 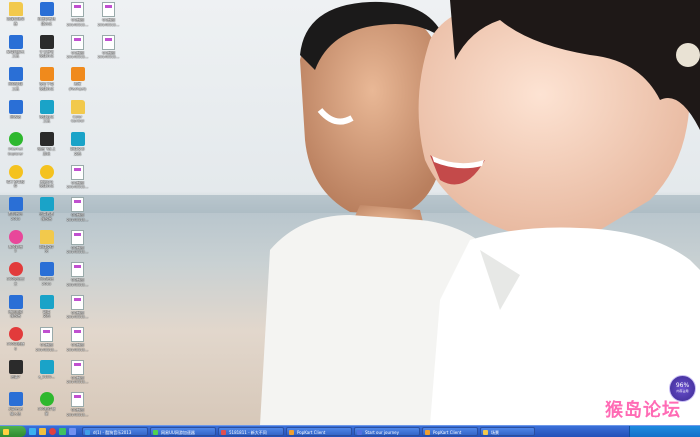 I want to click on desktop-icon: 新建 文档, so click(x=46, y=309).